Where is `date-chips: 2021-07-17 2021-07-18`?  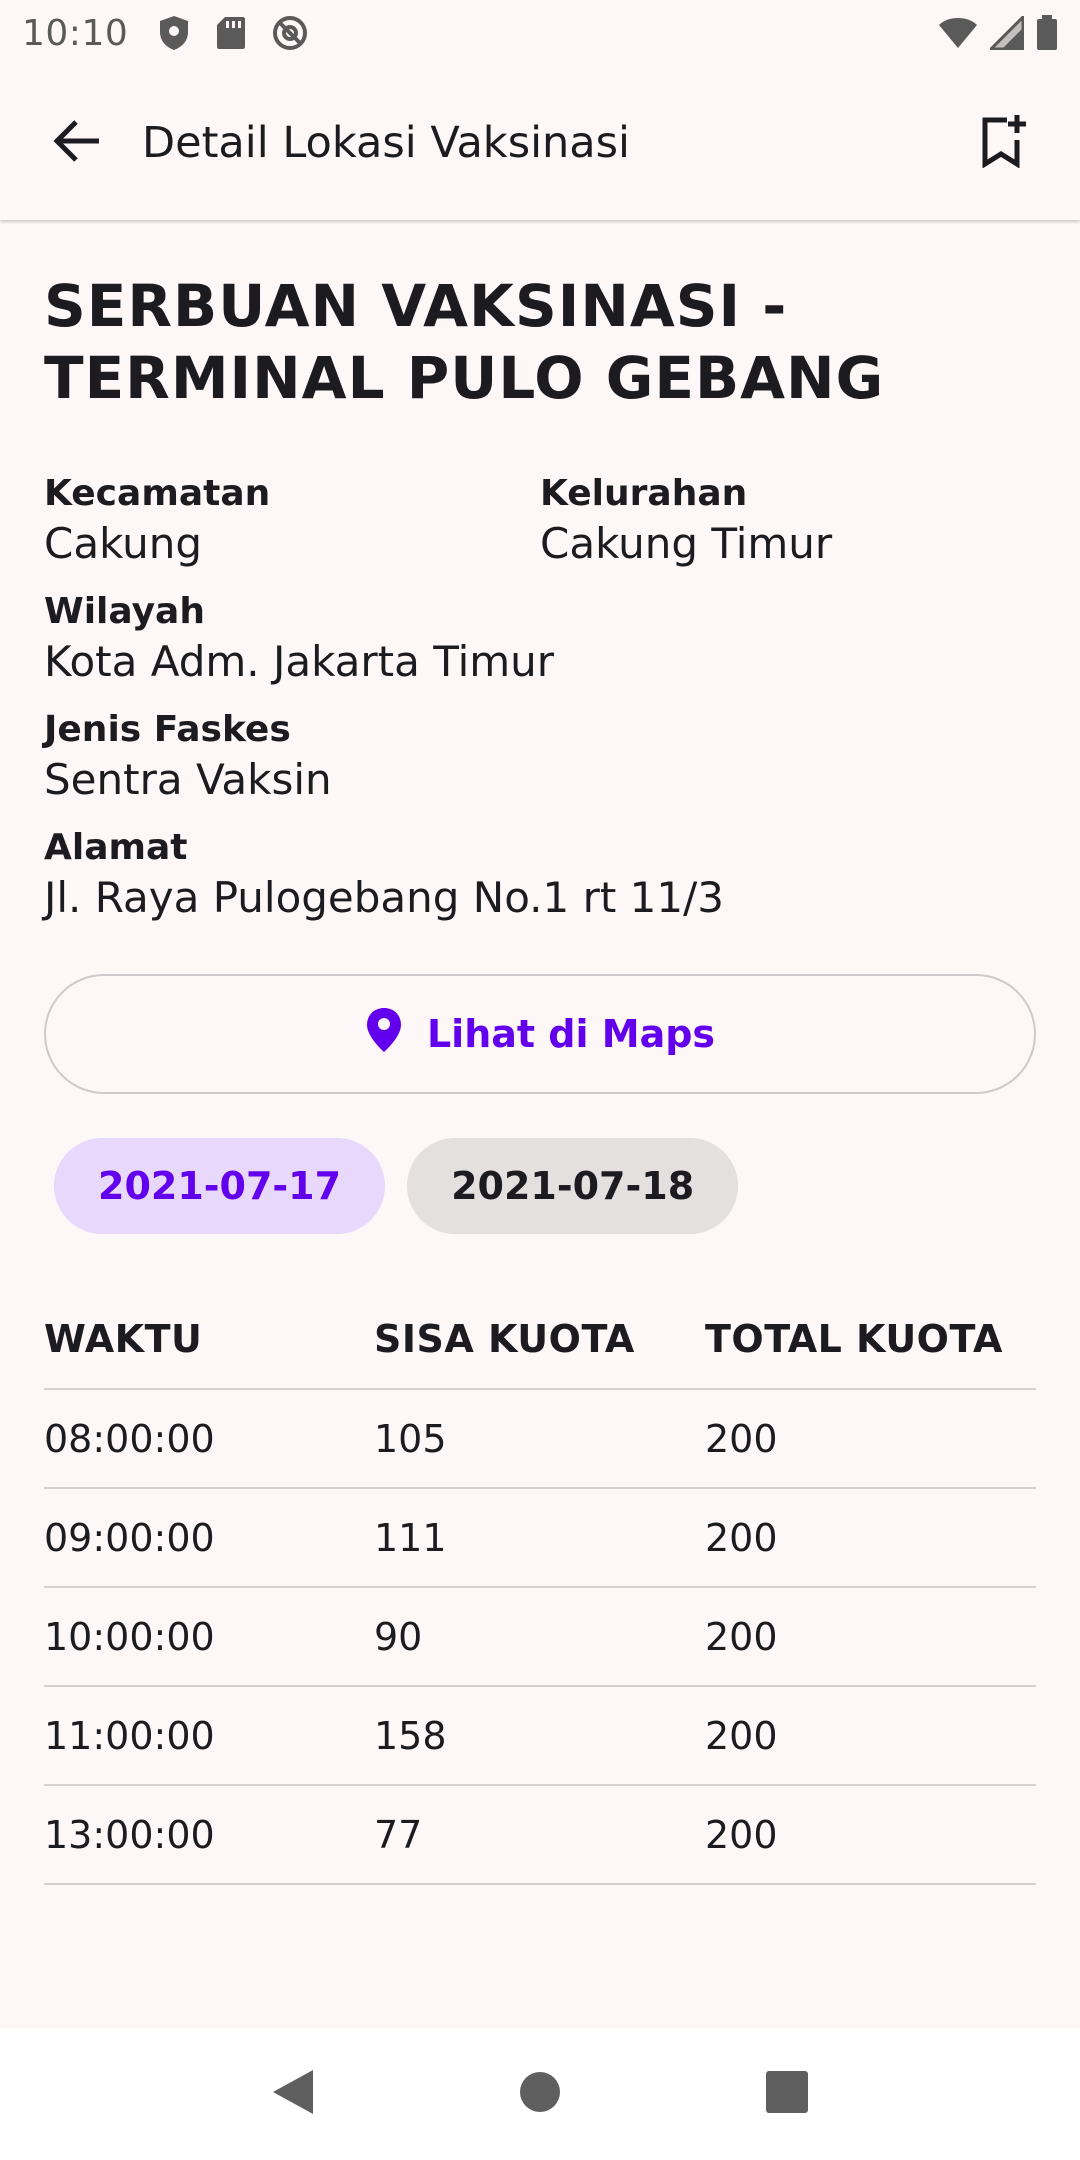
date-chips: 2021-07-17 2021-07-18 is located at coordinates (545, 1186).